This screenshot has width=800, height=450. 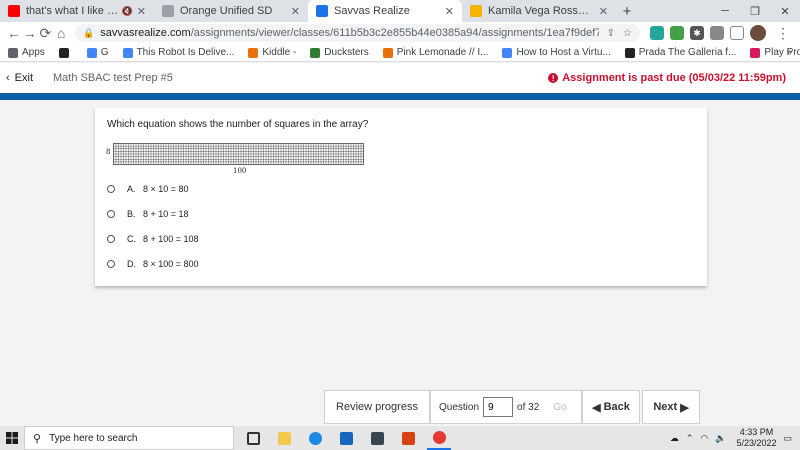 I want to click on browser-tab: Orange Unified SD ✕, so click(x=231, y=11).